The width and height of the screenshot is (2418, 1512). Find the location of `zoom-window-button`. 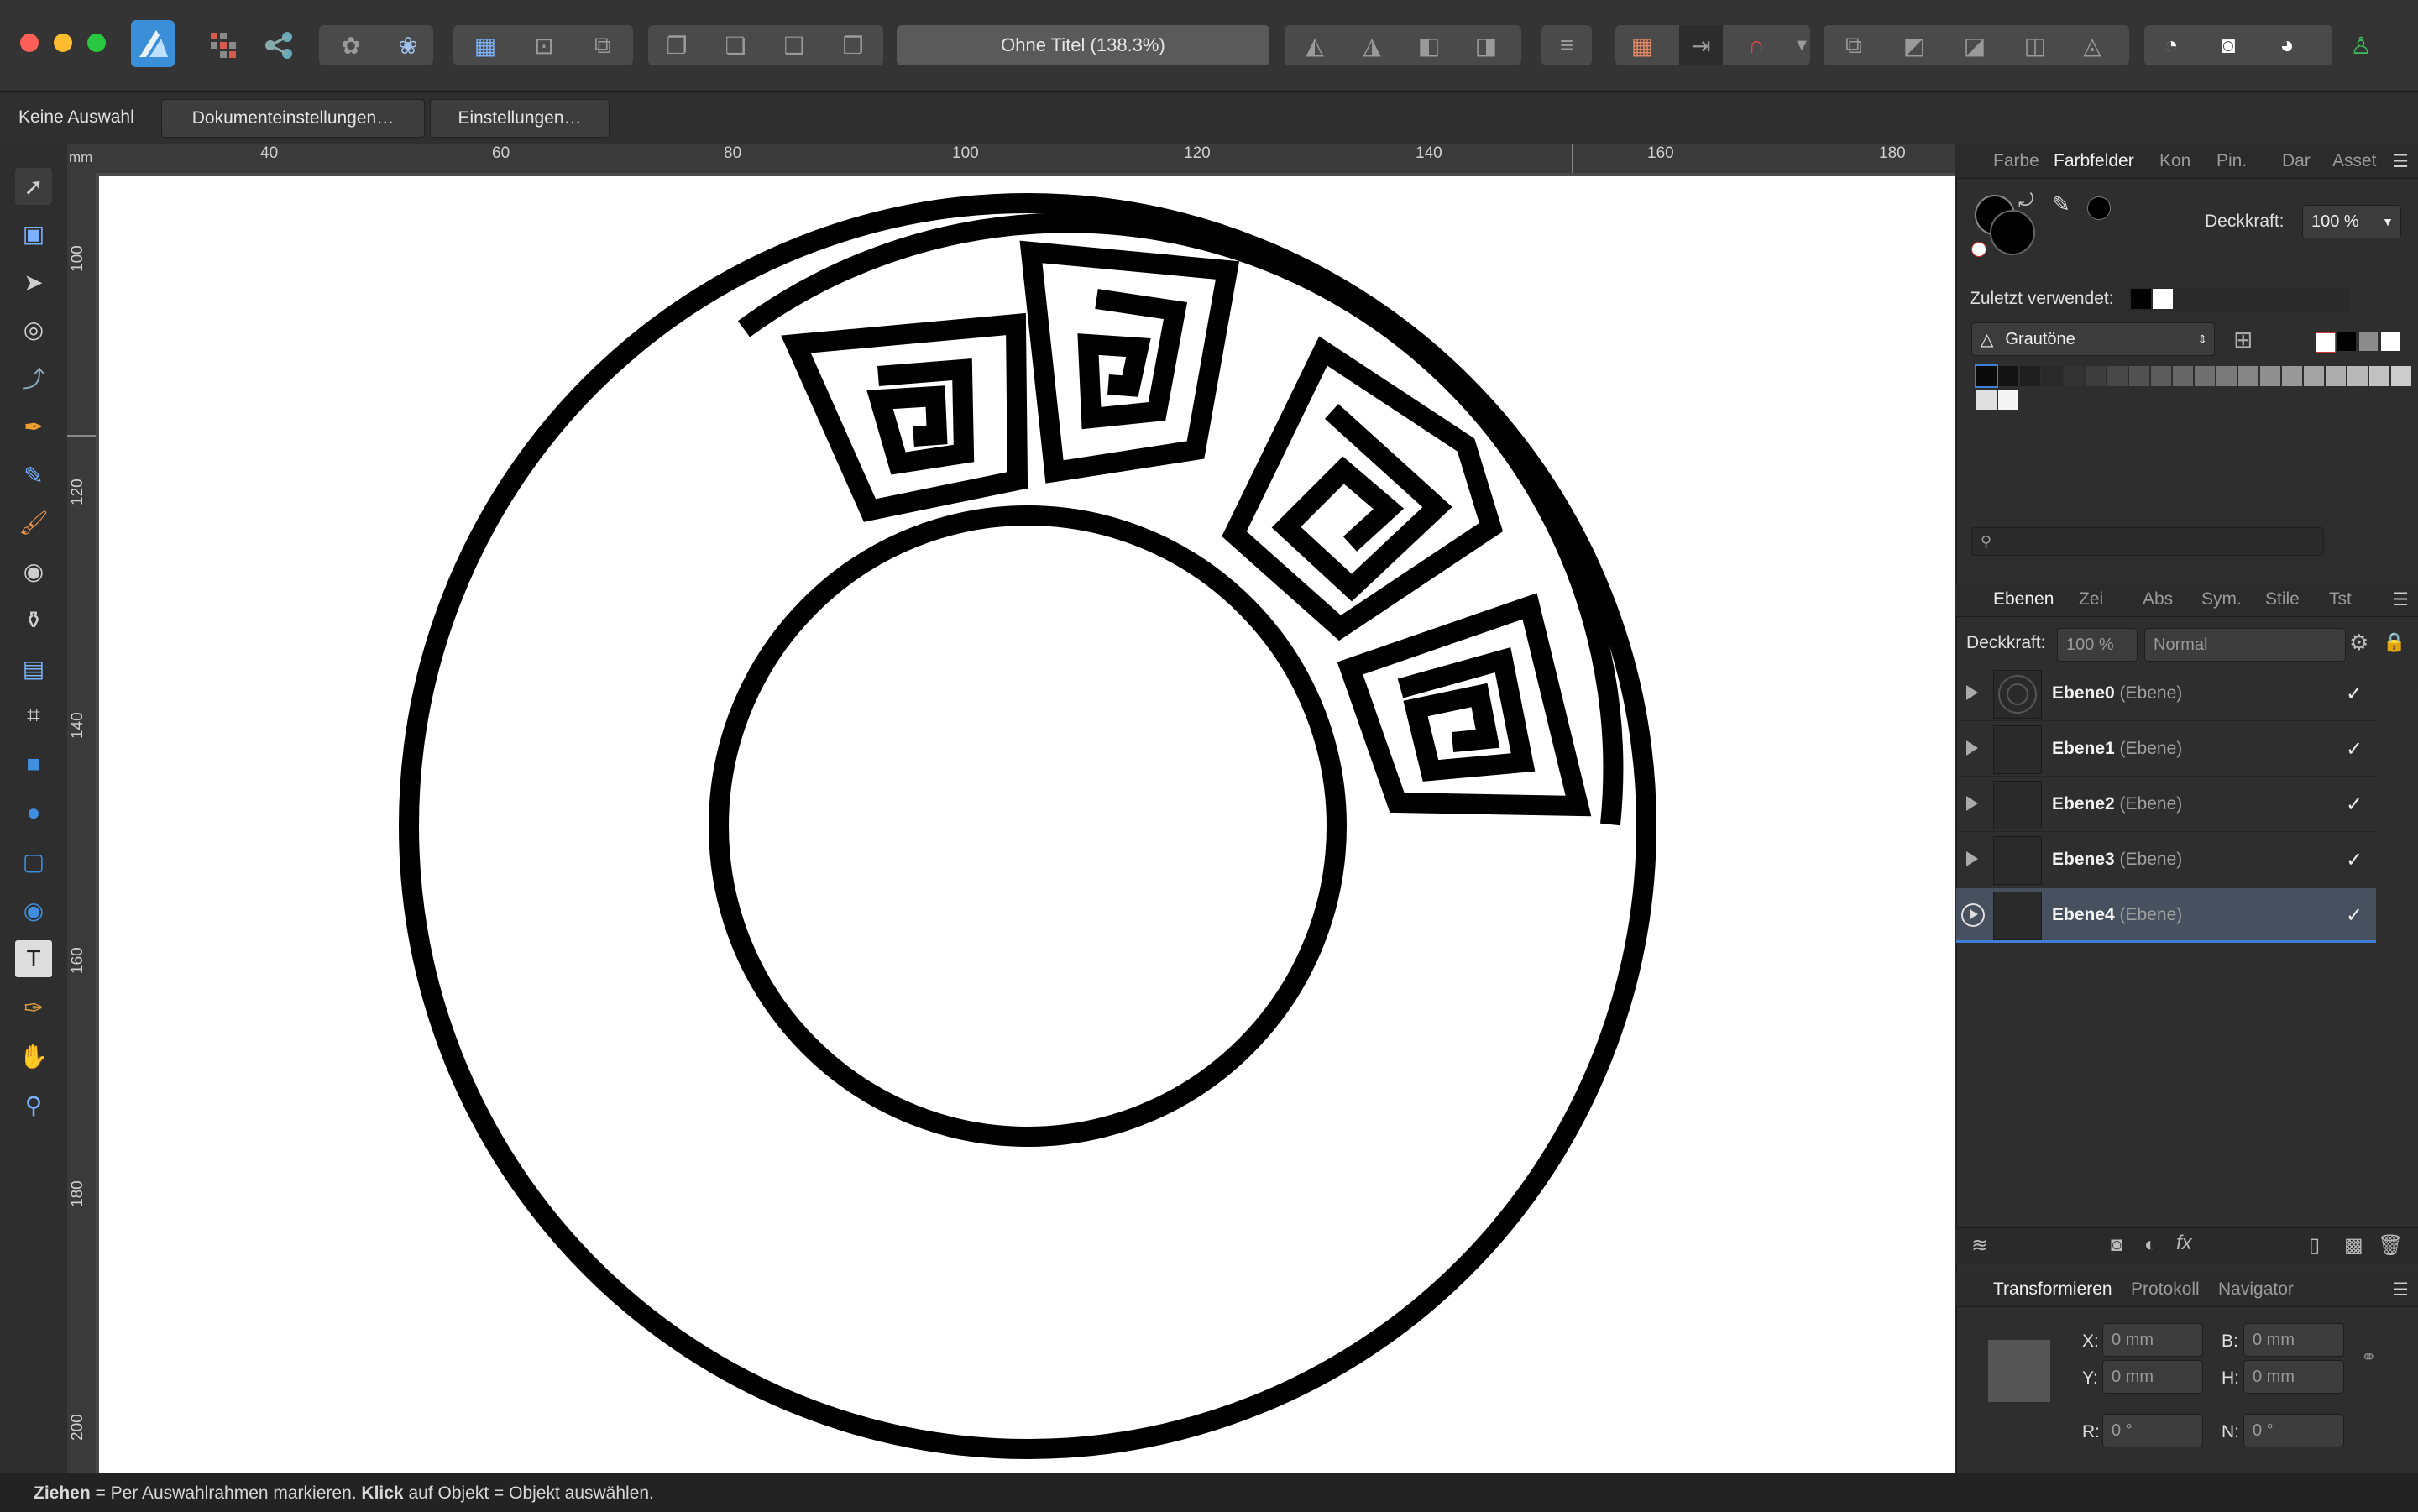

zoom-window-button is located at coordinates (96, 43).